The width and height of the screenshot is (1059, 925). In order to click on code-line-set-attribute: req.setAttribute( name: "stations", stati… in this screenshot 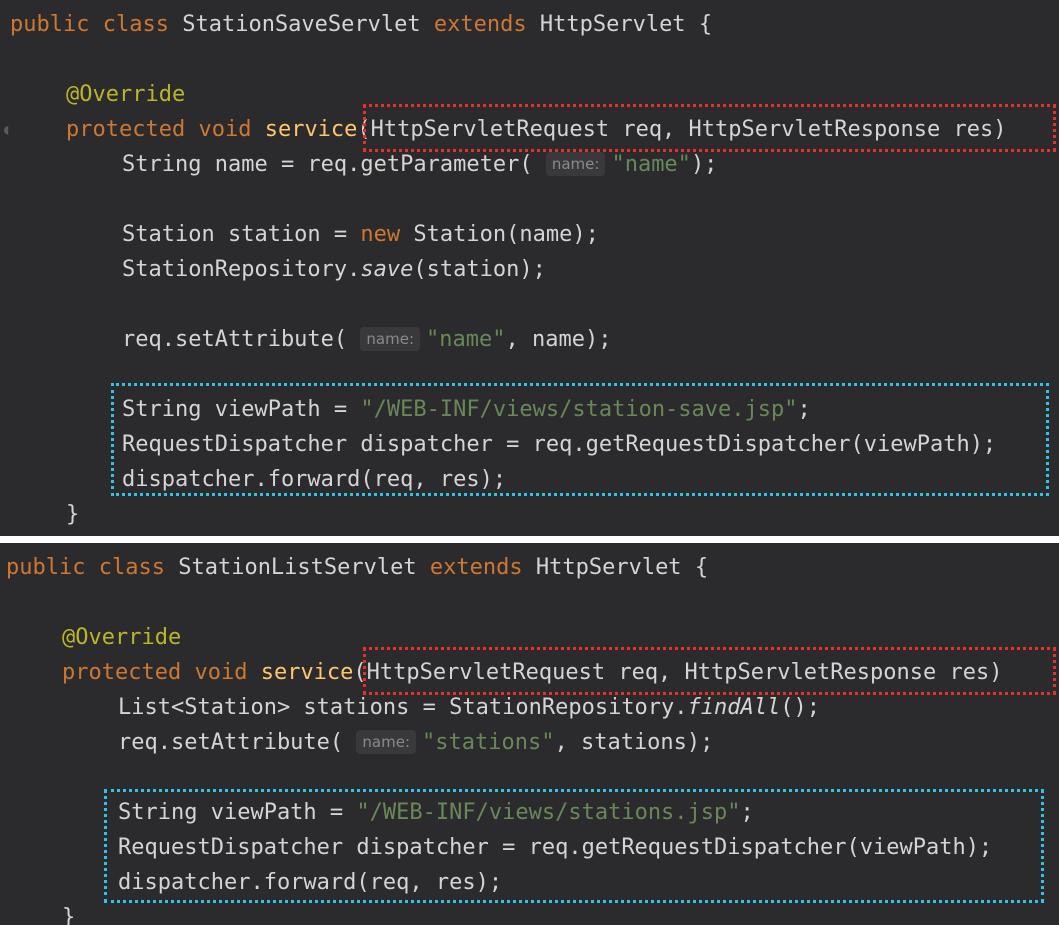, I will do `click(416, 742)`.